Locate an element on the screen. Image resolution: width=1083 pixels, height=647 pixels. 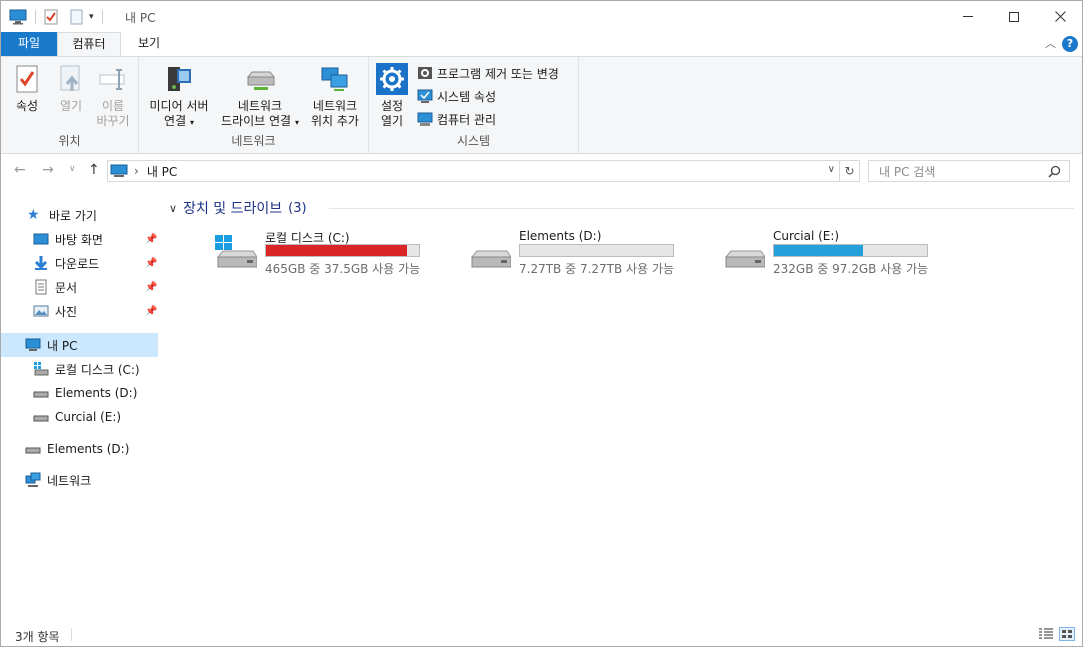
chevron-down-icon: ∨ is located at coordinates (831, 169).